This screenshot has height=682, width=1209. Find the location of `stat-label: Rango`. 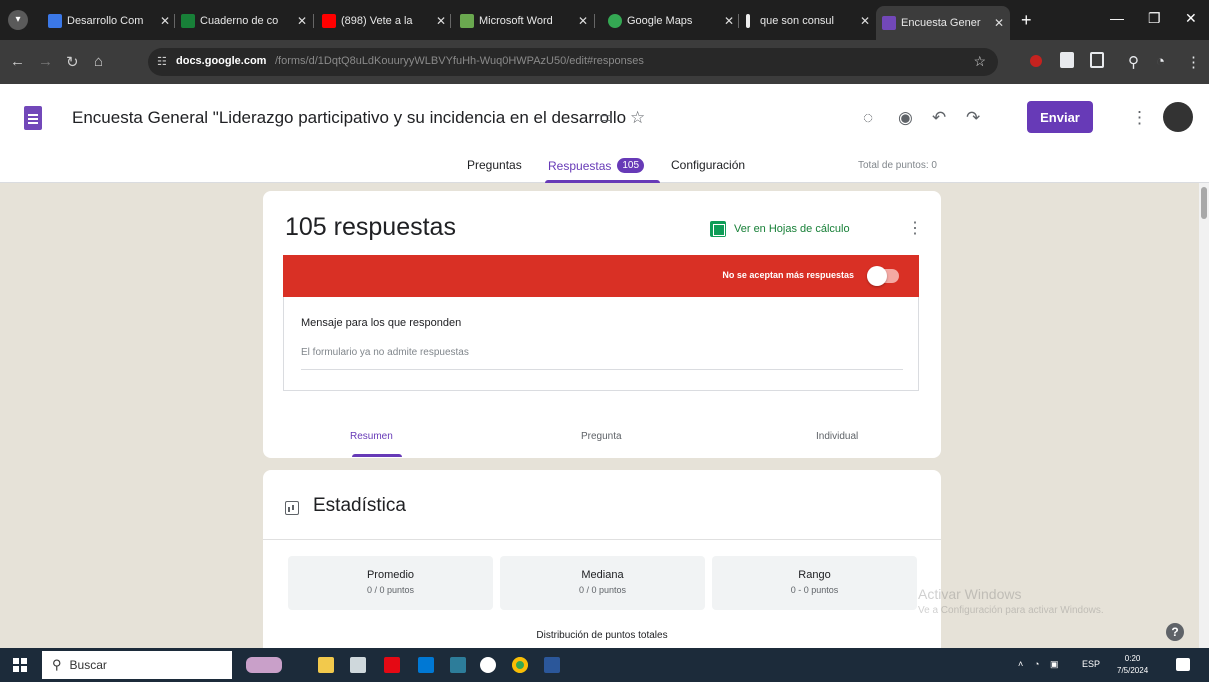

stat-label: Rango is located at coordinates (814, 575).